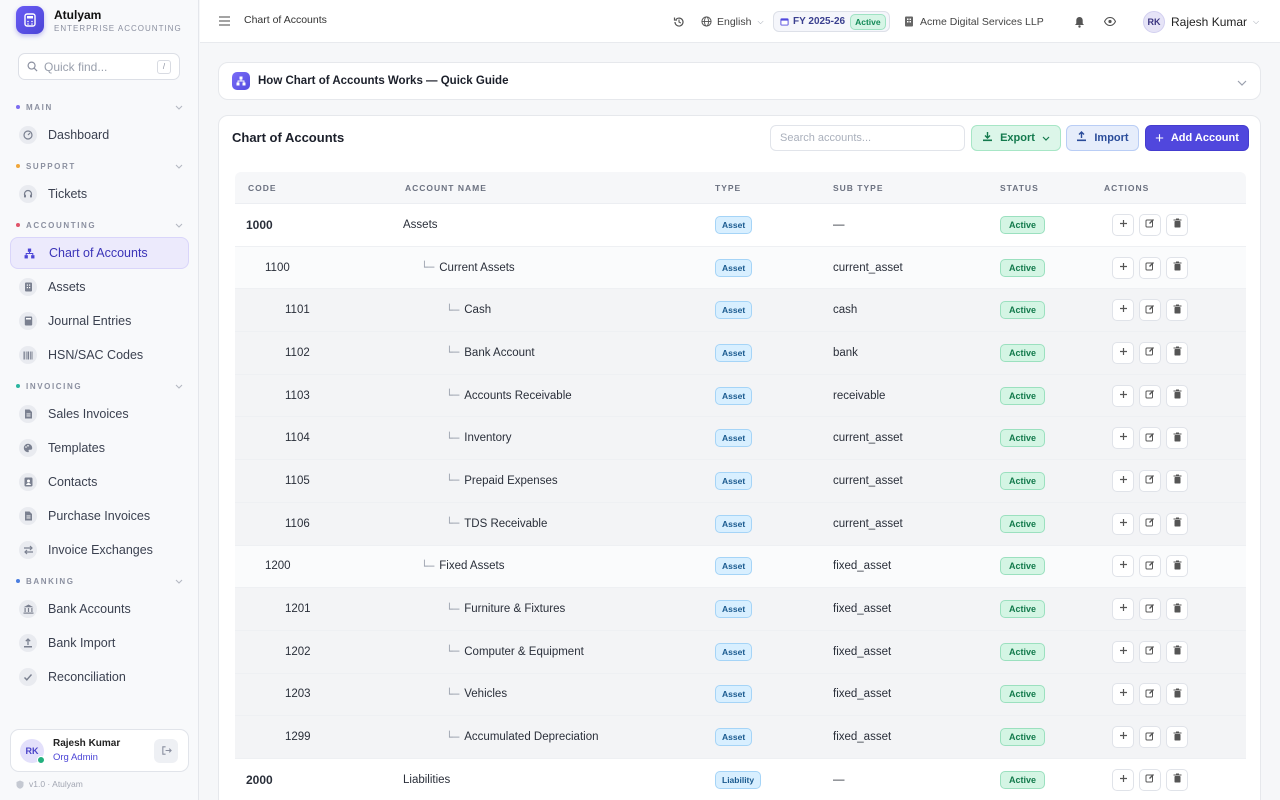 The height and width of the screenshot is (800, 1280). I want to click on notifications-button, so click(1079, 21).